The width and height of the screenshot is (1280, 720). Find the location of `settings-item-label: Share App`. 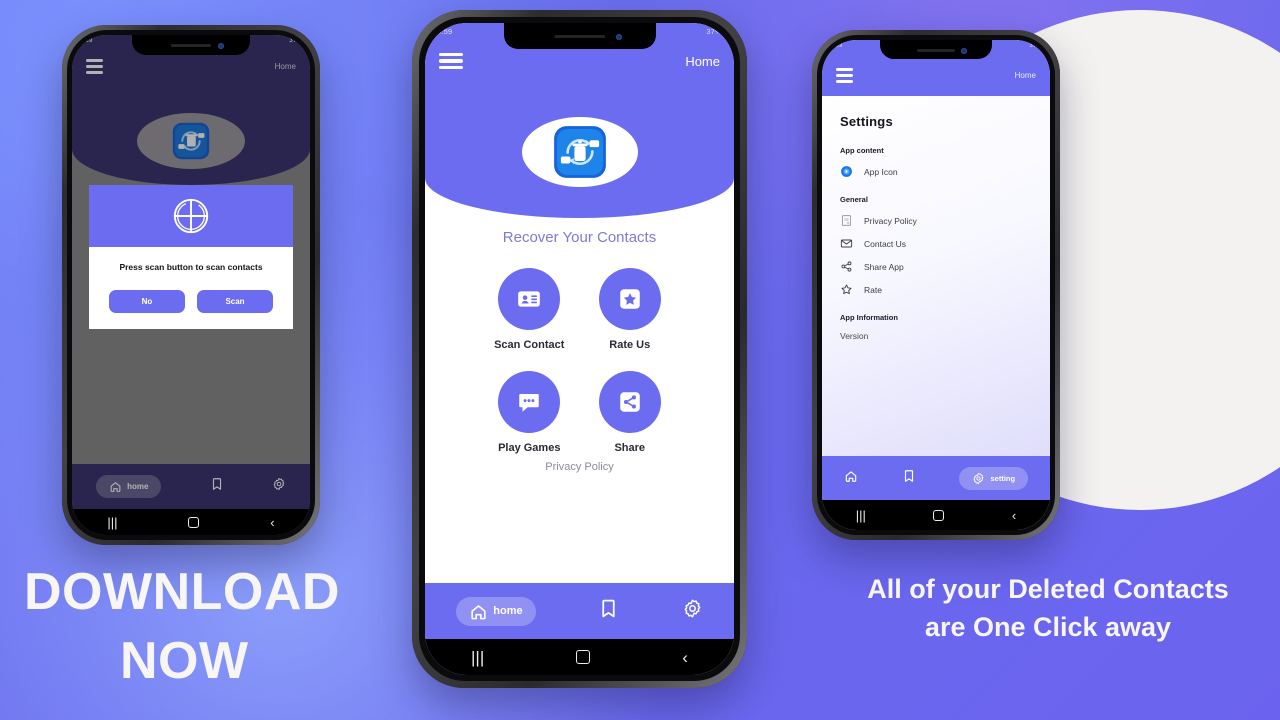

settings-item-label: Share App is located at coordinates (884, 266).